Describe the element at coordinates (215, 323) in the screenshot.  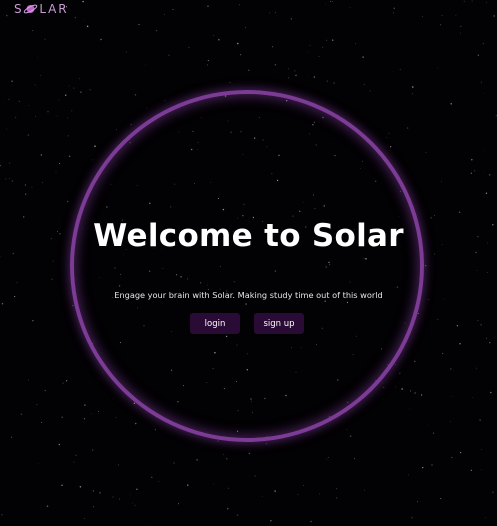
I see `login-button: login` at that location.